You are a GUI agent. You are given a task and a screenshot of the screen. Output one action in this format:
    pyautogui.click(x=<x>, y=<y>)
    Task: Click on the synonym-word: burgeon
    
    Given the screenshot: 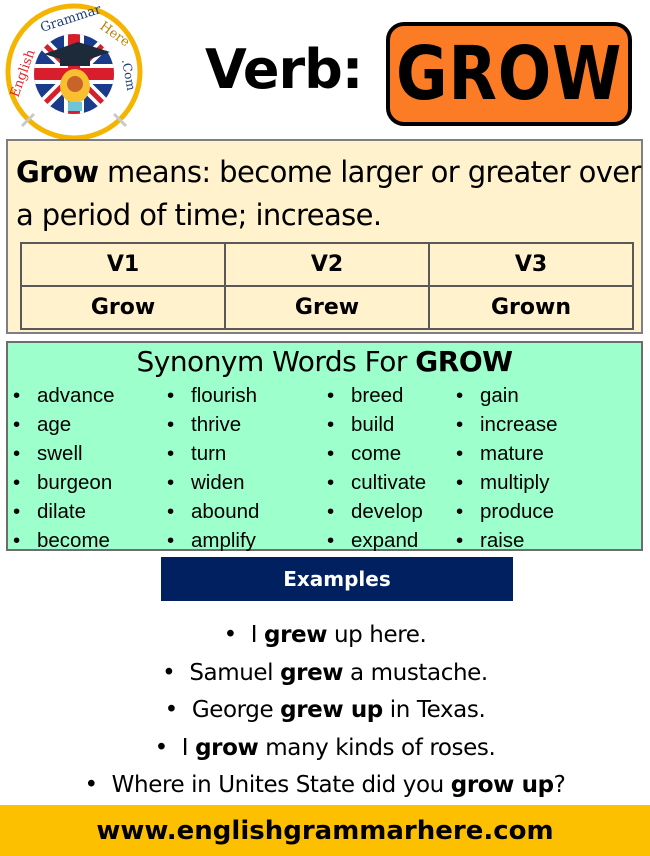 What is the action you would take?
    pyautogui.click(x=75, y=482)
    